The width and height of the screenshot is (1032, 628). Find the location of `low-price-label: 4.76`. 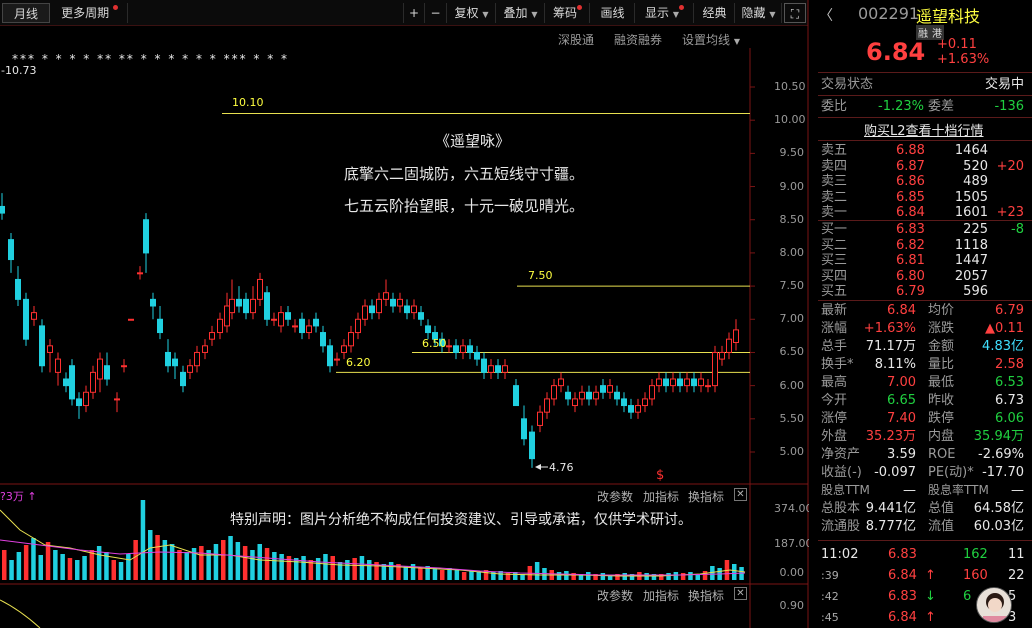

low-price-label: 4.76 is located at coordinates (561, 467).